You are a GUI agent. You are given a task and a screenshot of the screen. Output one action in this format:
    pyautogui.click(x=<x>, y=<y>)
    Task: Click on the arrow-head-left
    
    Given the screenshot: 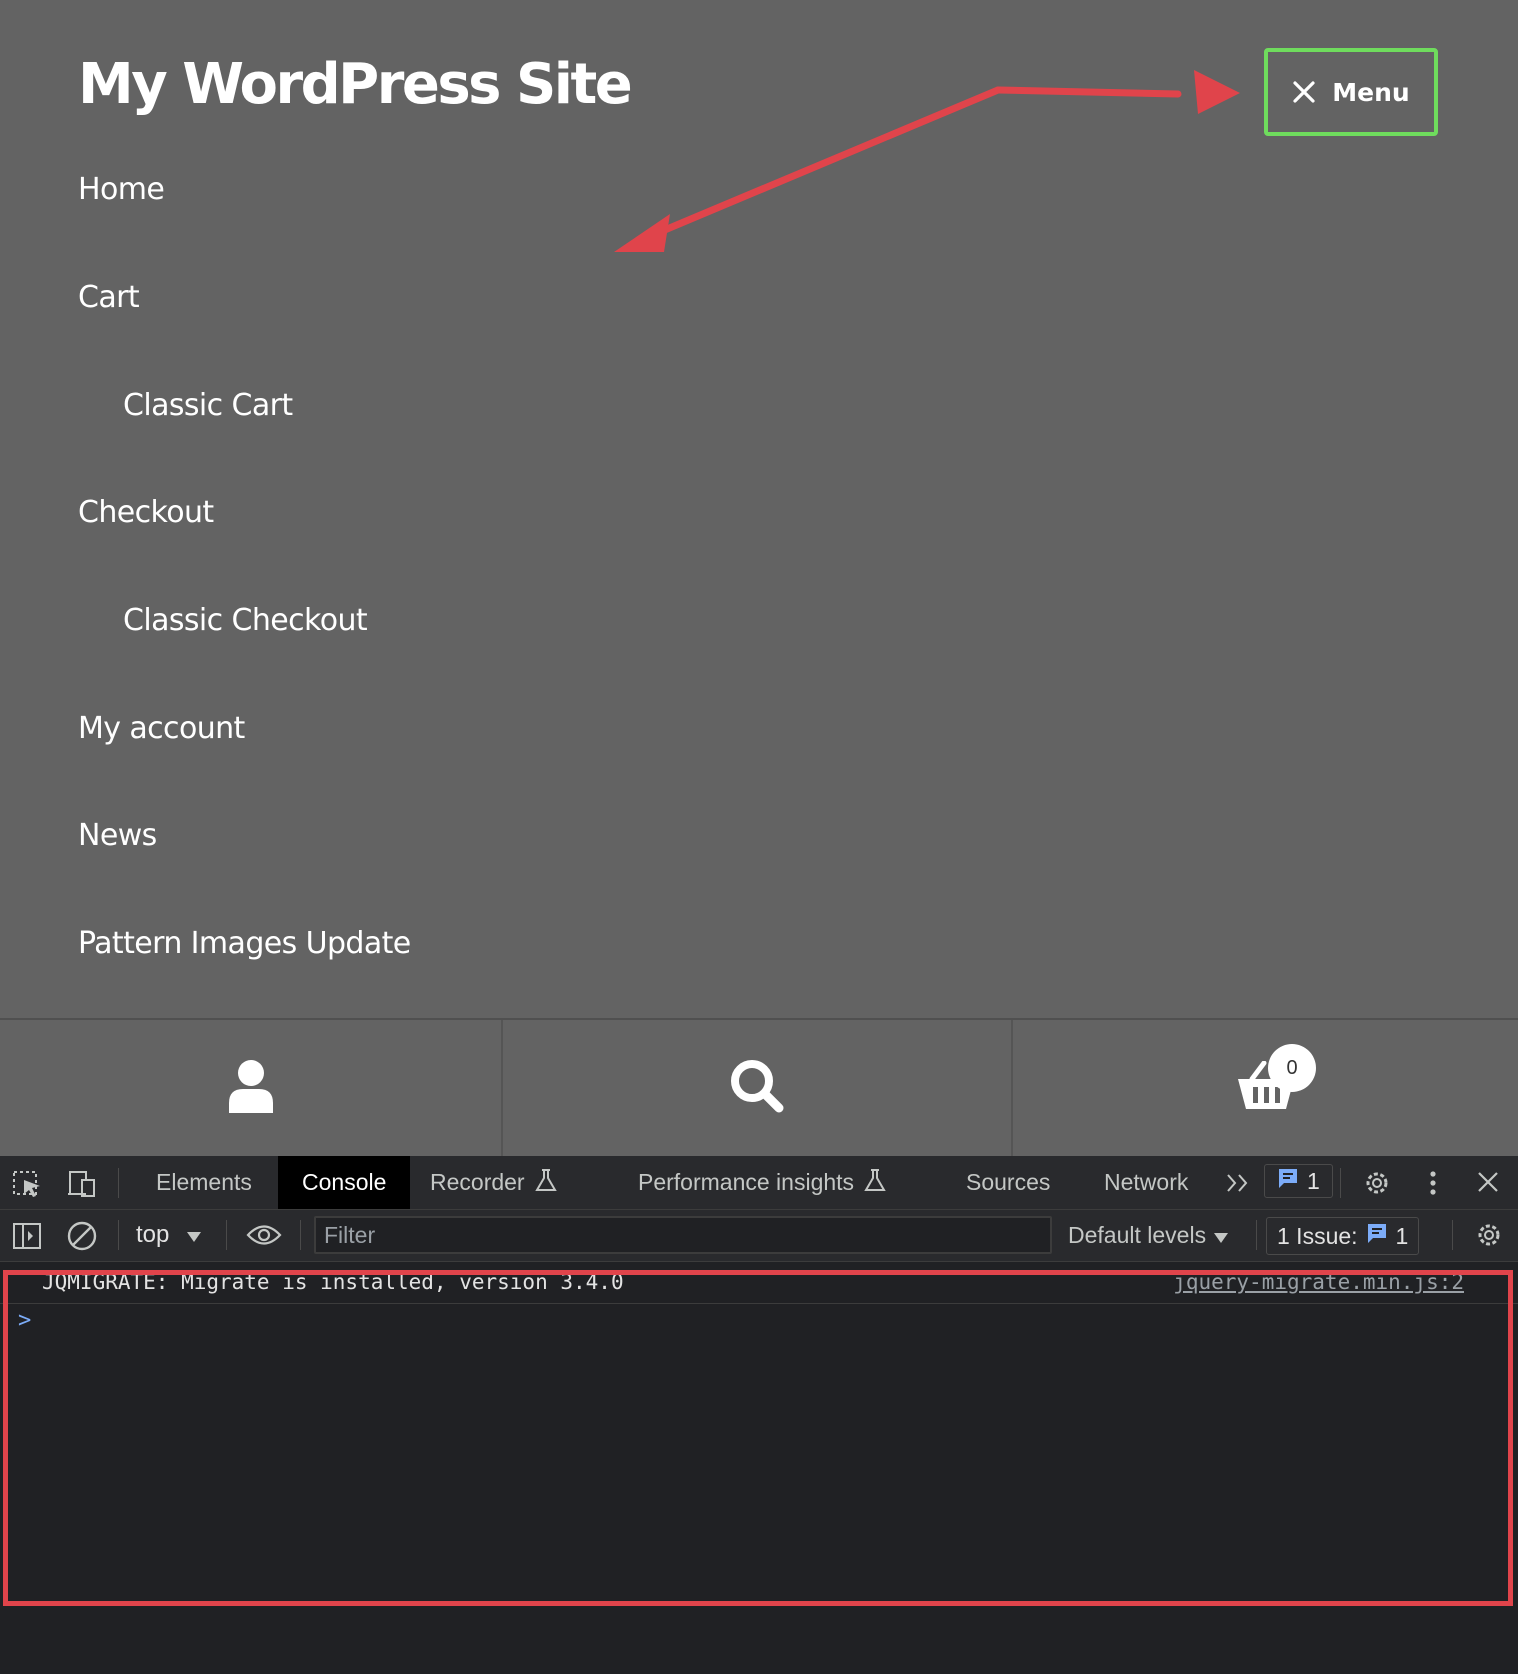 What is the action you would take?
    pyautogui.click(x=642, y=233)
    